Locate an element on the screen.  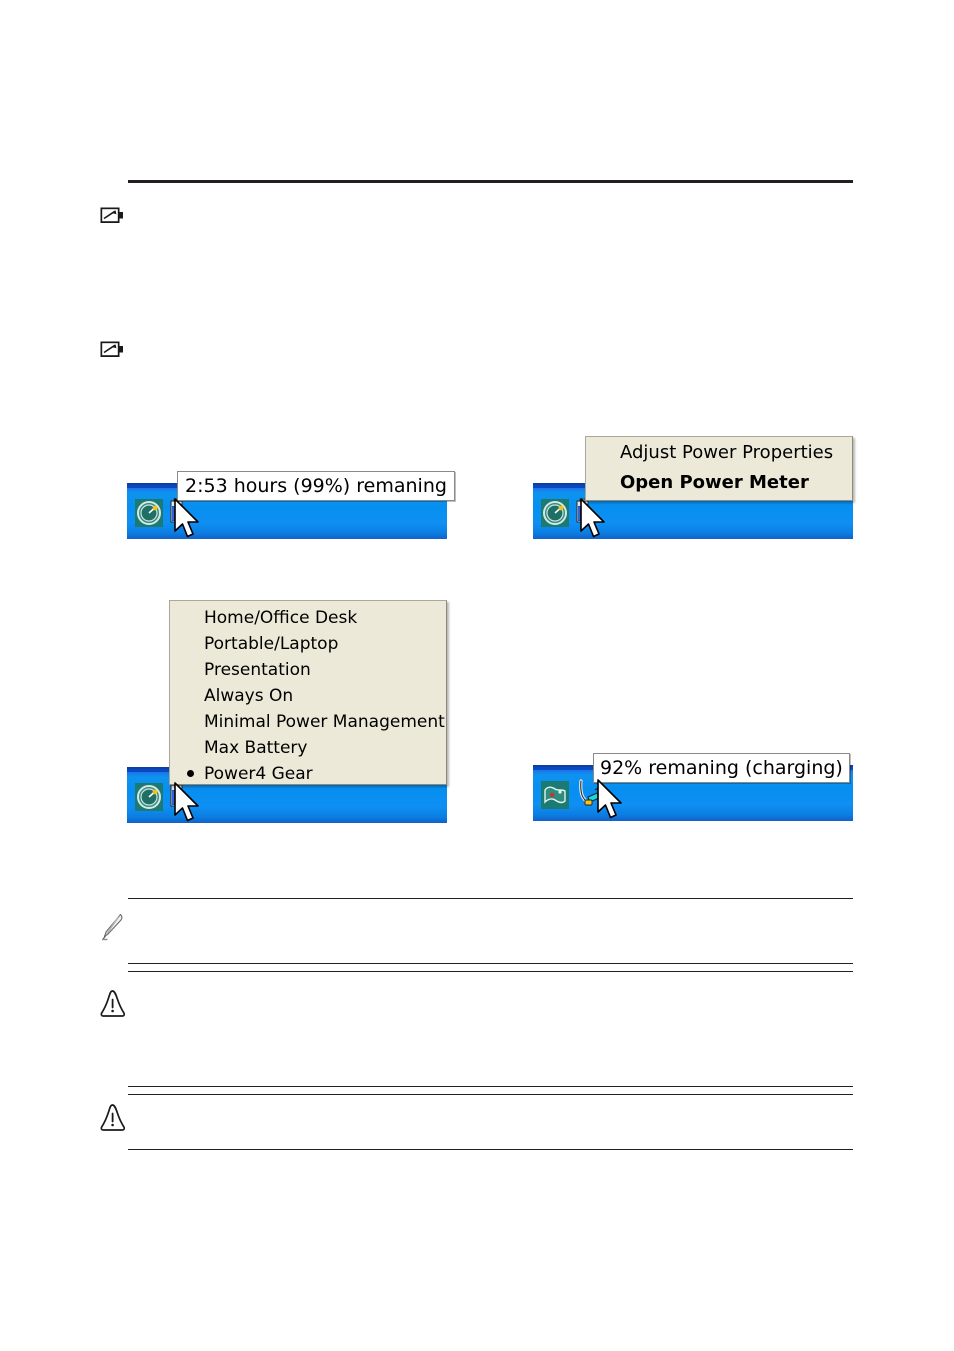
menu-item-max-battery: Max Battery is located at coordinates (308, 753).